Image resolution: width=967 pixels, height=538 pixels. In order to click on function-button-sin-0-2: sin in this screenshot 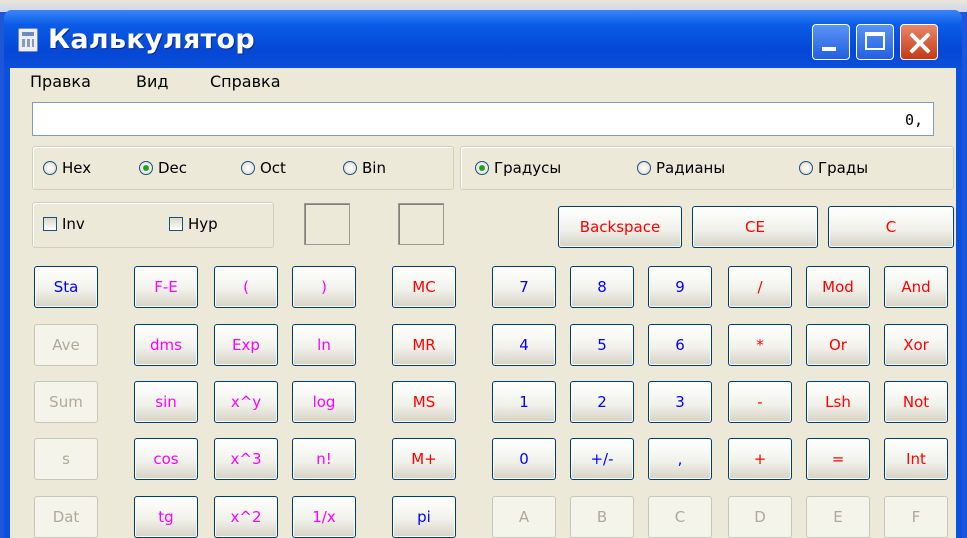, I will do `click(166, 402)`.